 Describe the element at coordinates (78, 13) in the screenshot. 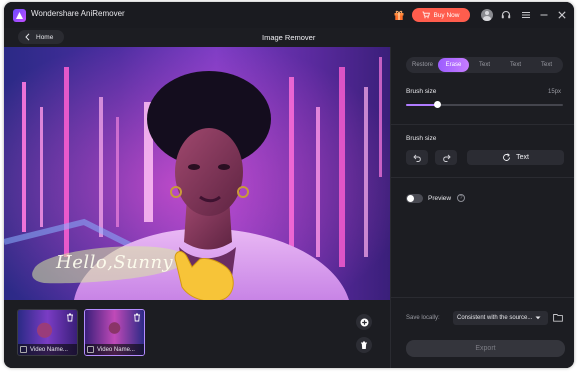

I see `app-title: Wondershare AniRemover` at that location.